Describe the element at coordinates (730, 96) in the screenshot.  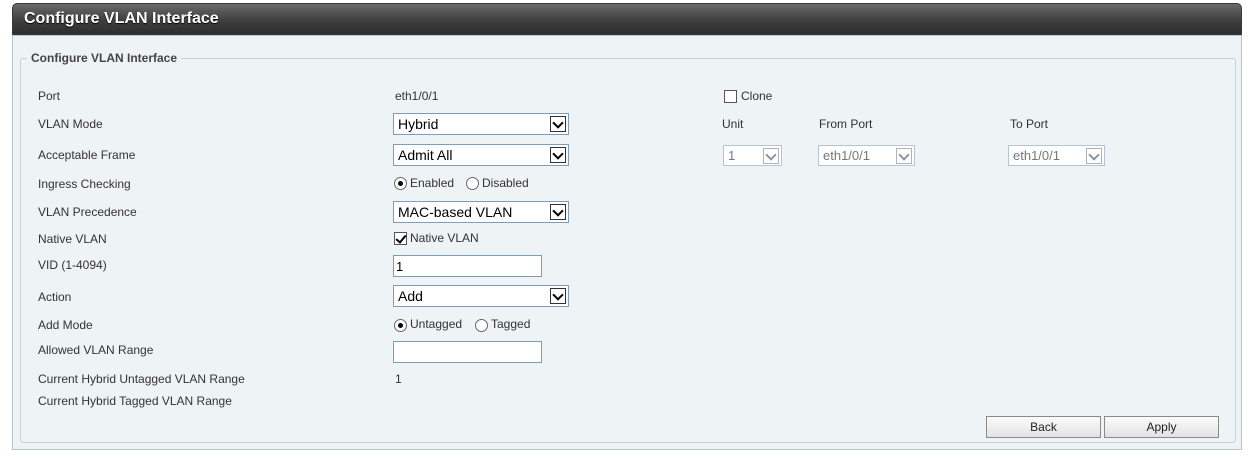
I see `clone-checkbox` at that location.